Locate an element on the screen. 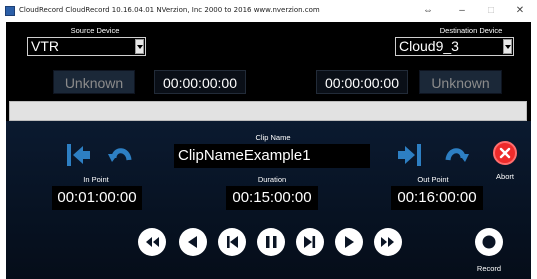  mark-out-icon is located at coordinates (410, 155).